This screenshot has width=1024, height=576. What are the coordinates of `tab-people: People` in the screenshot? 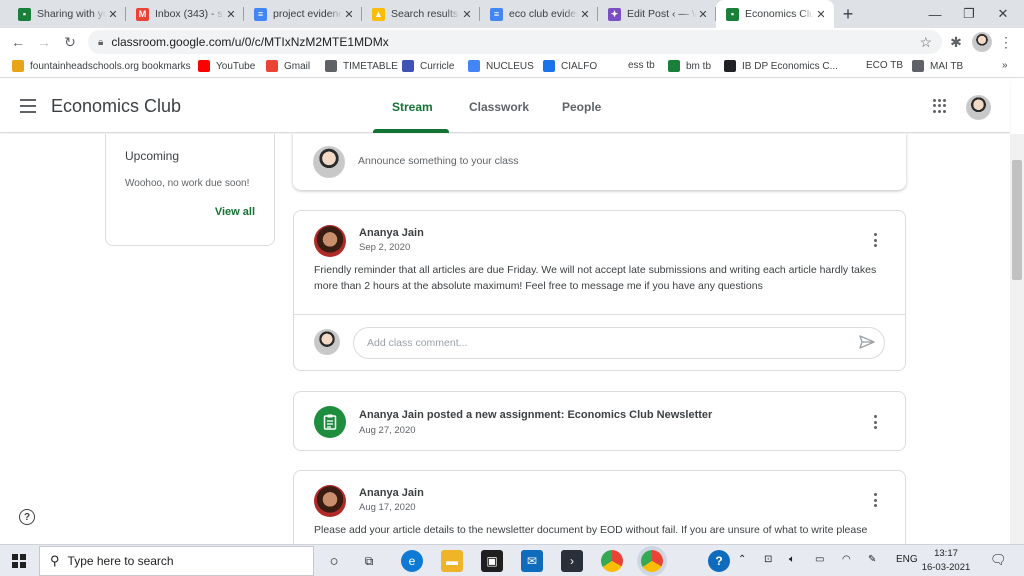 It's located at (581, 107).